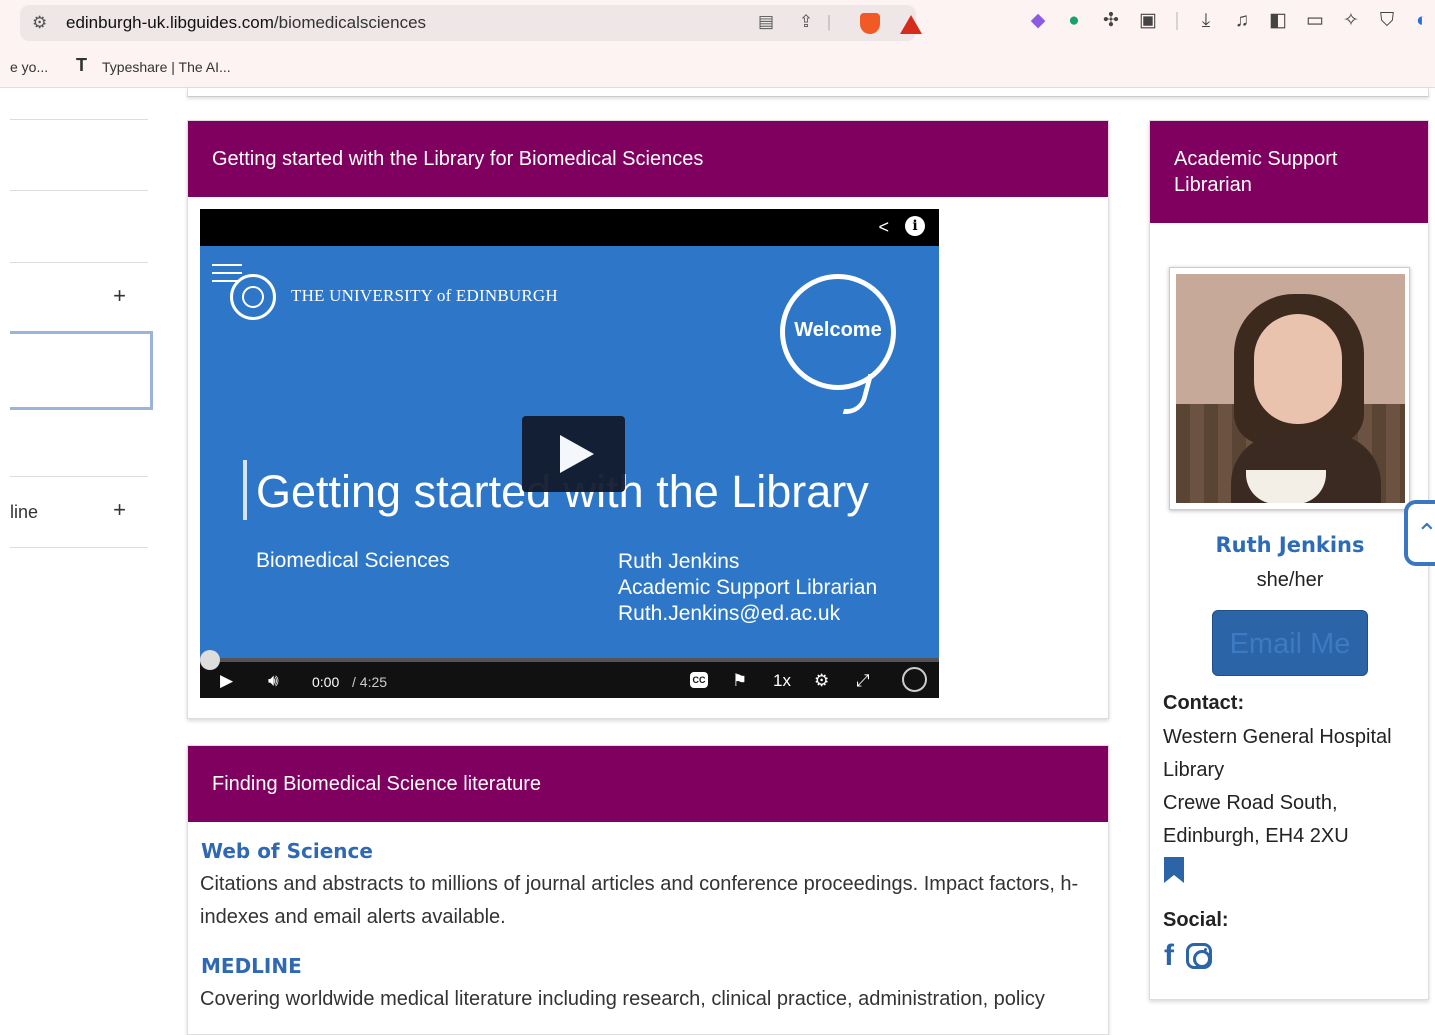 Image resolution: width=1435 pixels, height=1035 pixels. I want to click on music-icon: ♫, so click(1242, 21).